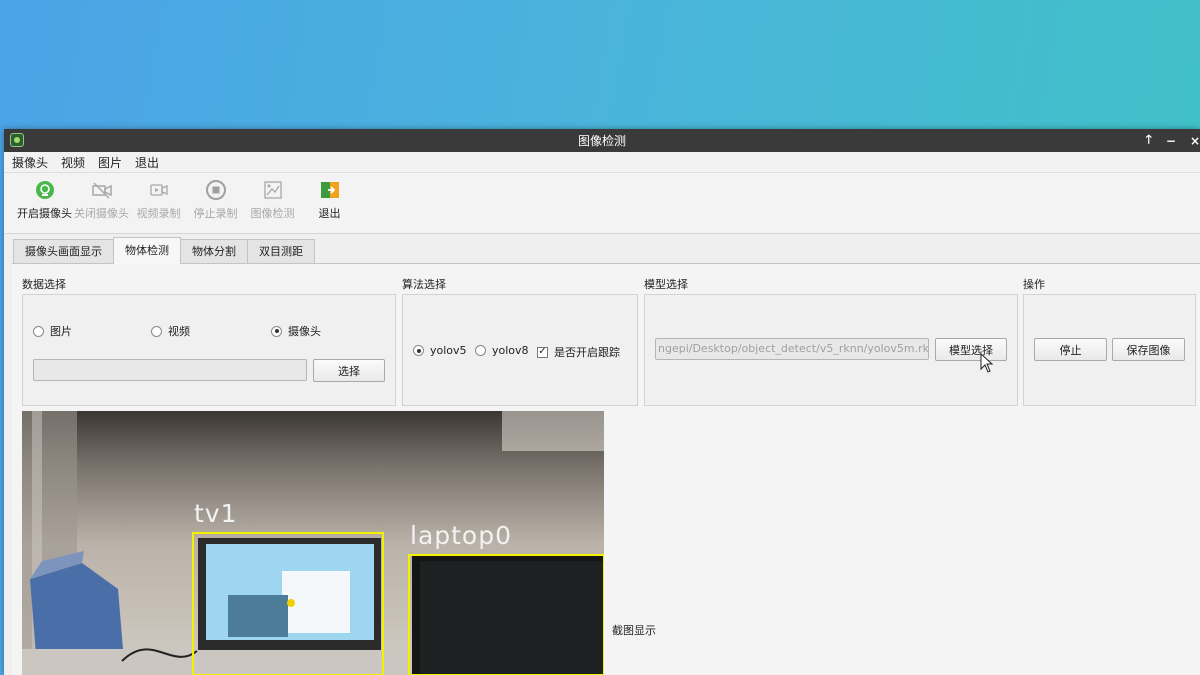 The height and width of the screenshot is (675, 1200). Describe the element at coordinates (542, 352) in the screenshot. I see `checkmark-icon: ✓` at that location.